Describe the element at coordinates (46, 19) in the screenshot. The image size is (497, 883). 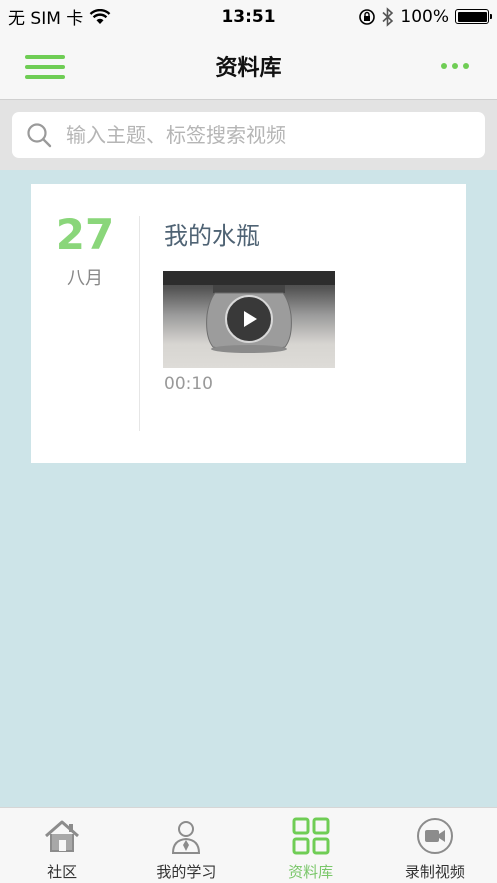
I see `carrier-label: 无 SIM 卡` at that location.